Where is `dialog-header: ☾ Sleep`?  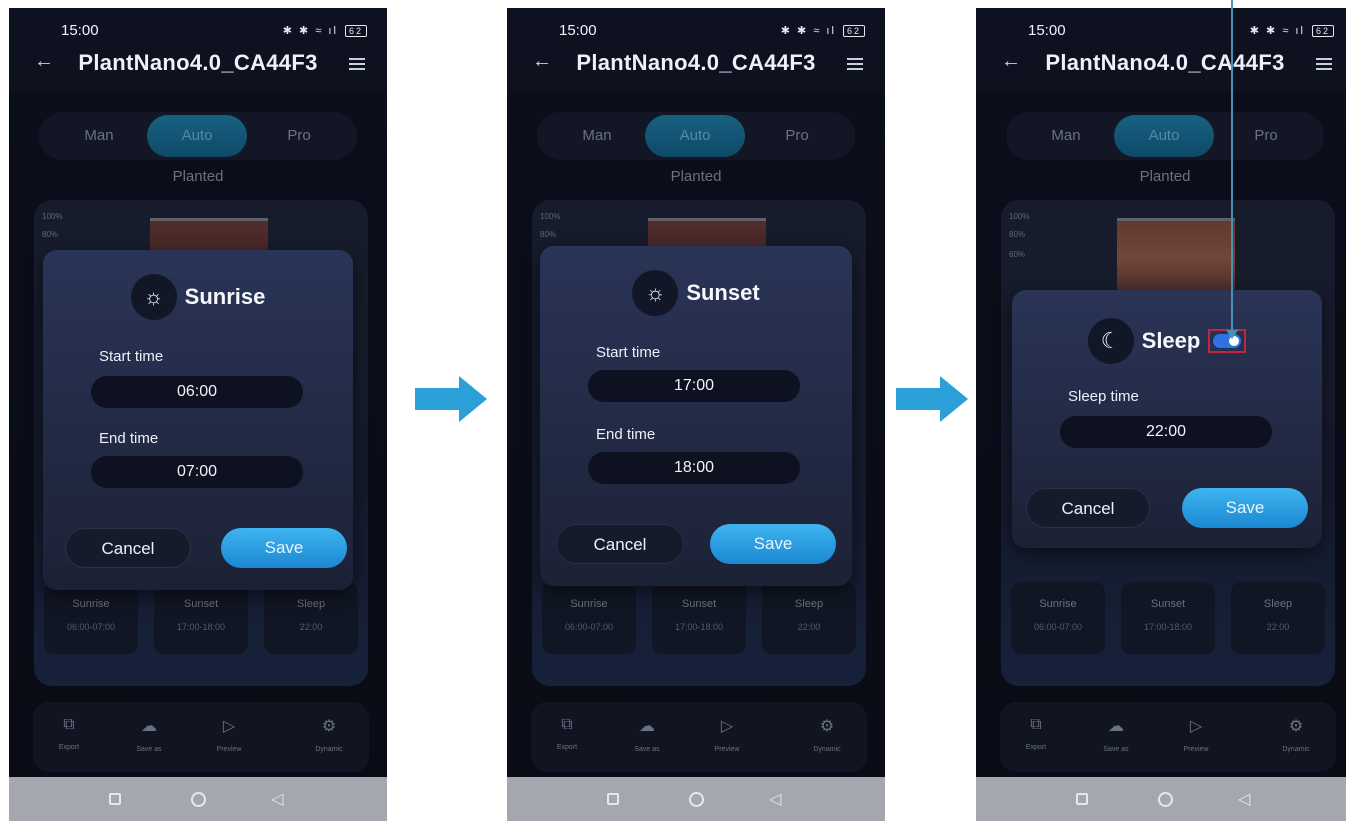
dialog-header: ☾ Sleep is located at coordinates (1167, 343).